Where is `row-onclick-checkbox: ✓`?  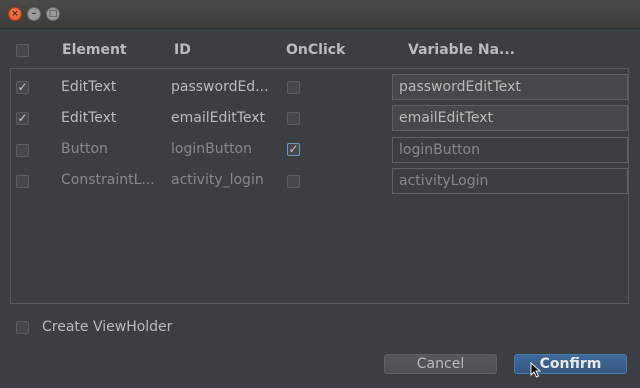
row-onclick-checkbox: ✓ is located at coordinates (293, 149).